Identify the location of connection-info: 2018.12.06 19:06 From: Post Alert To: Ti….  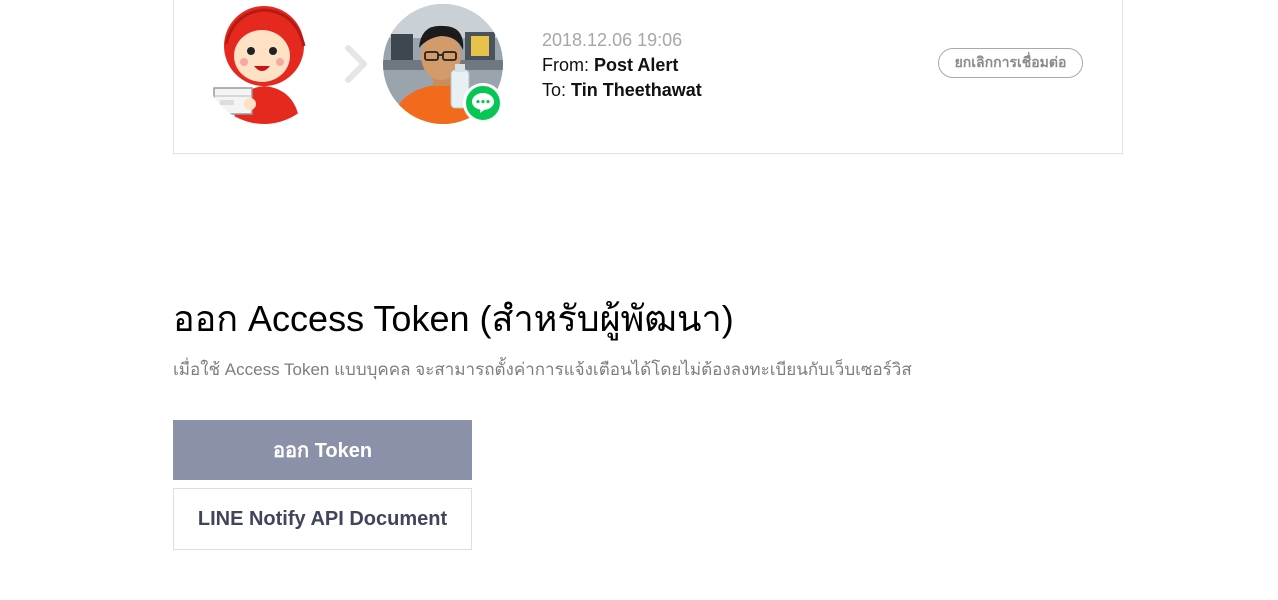
(622, 65).